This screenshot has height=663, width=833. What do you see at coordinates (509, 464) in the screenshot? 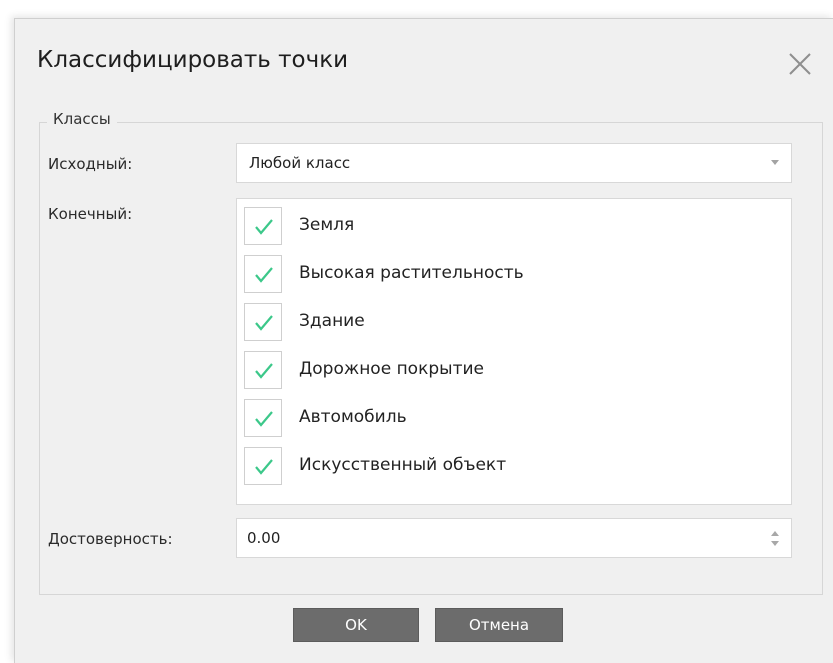
I see `target-item-artificial-object: Искусственный объект` at bounding box center [509, 464].